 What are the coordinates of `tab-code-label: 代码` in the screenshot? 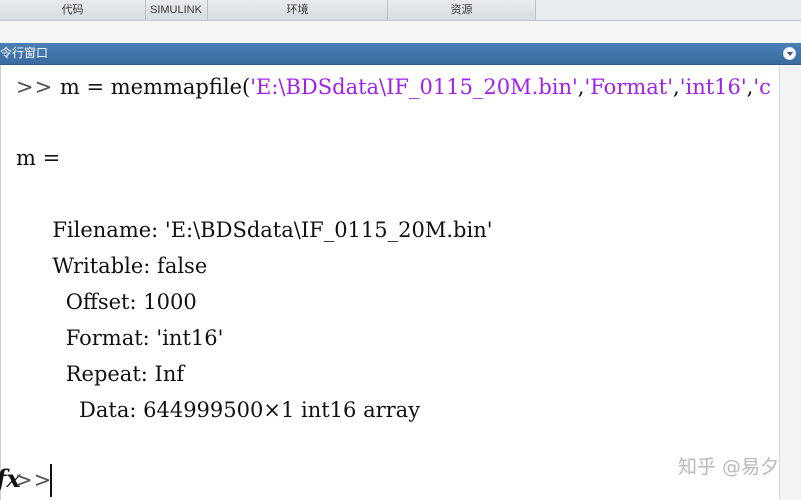 It's located at (72, 9).